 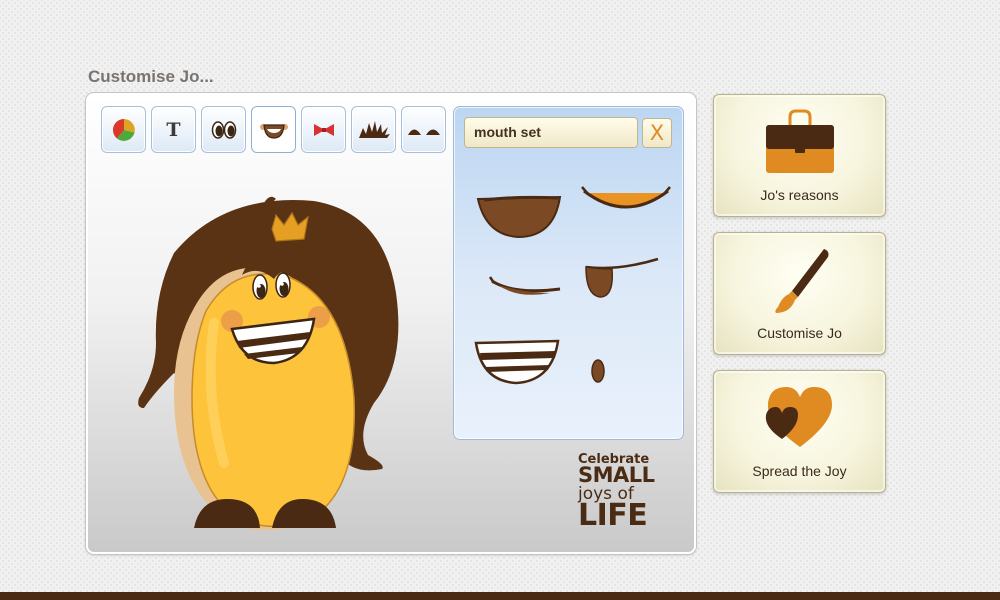 I want to click on eyes-icon, so click(x=223, y=129).